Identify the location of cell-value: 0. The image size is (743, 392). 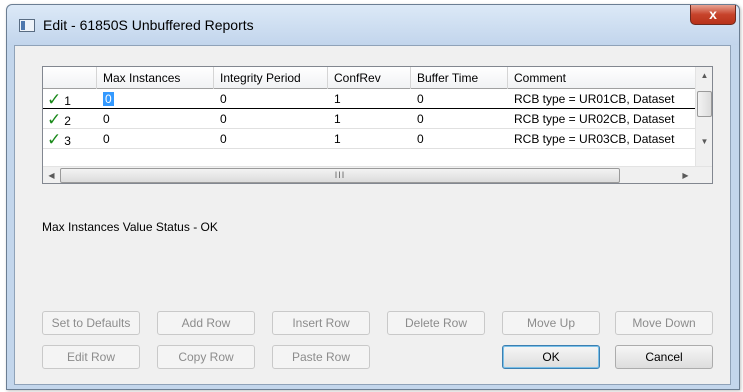
(108, 99).